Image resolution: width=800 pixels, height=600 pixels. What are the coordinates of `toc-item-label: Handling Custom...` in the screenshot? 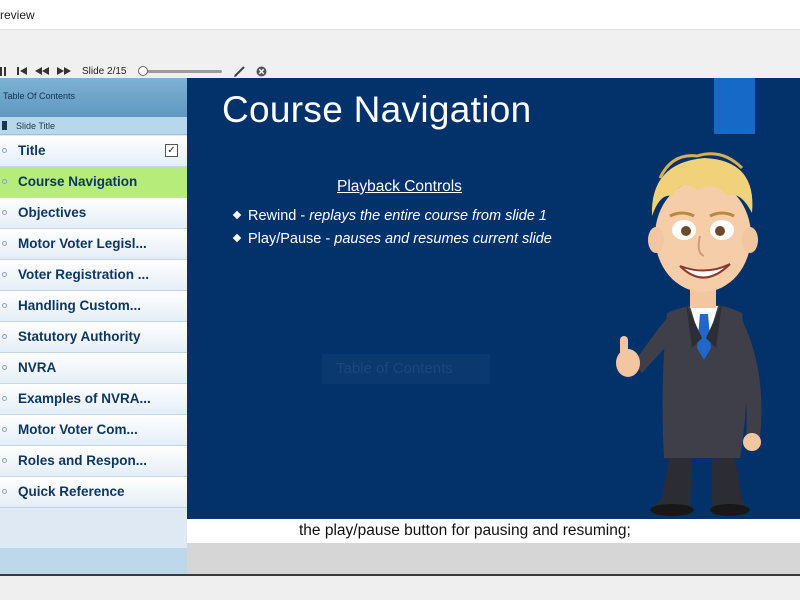 It's located at (79, 305).